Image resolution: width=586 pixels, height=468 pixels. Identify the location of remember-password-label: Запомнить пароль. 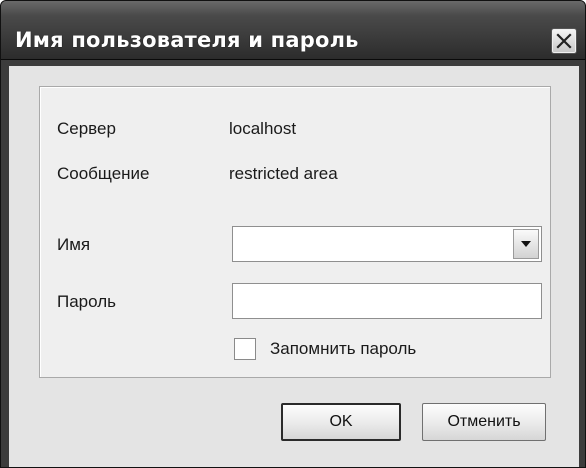
(343, 349).